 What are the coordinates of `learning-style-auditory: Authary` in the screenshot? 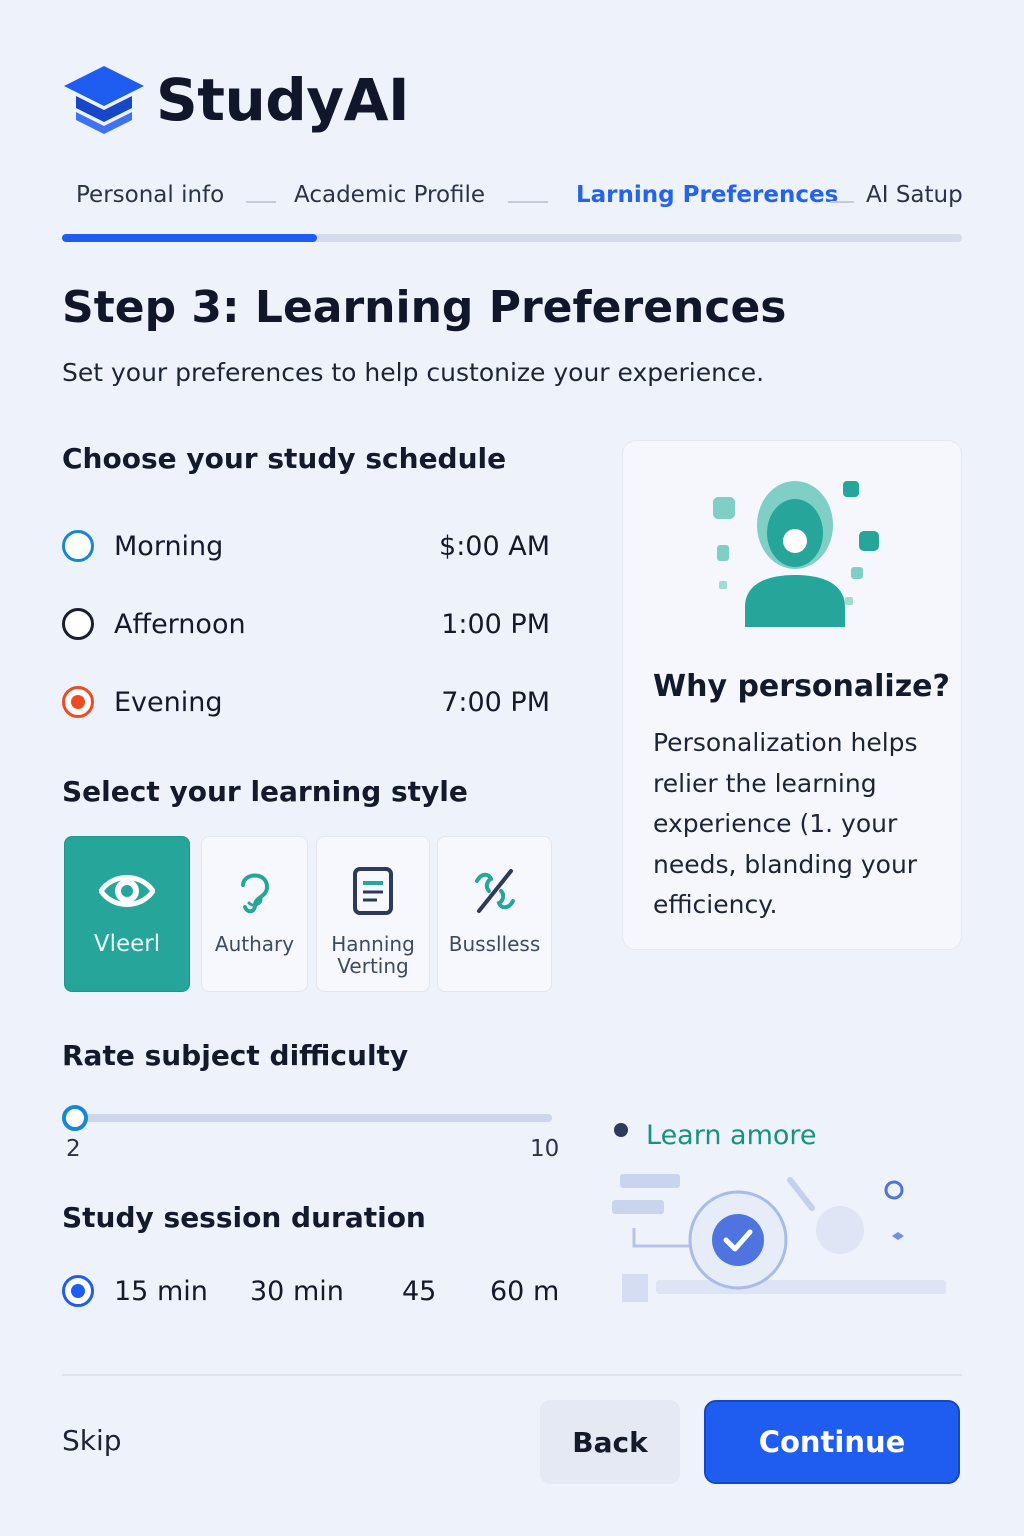 It's located at (254, 914).